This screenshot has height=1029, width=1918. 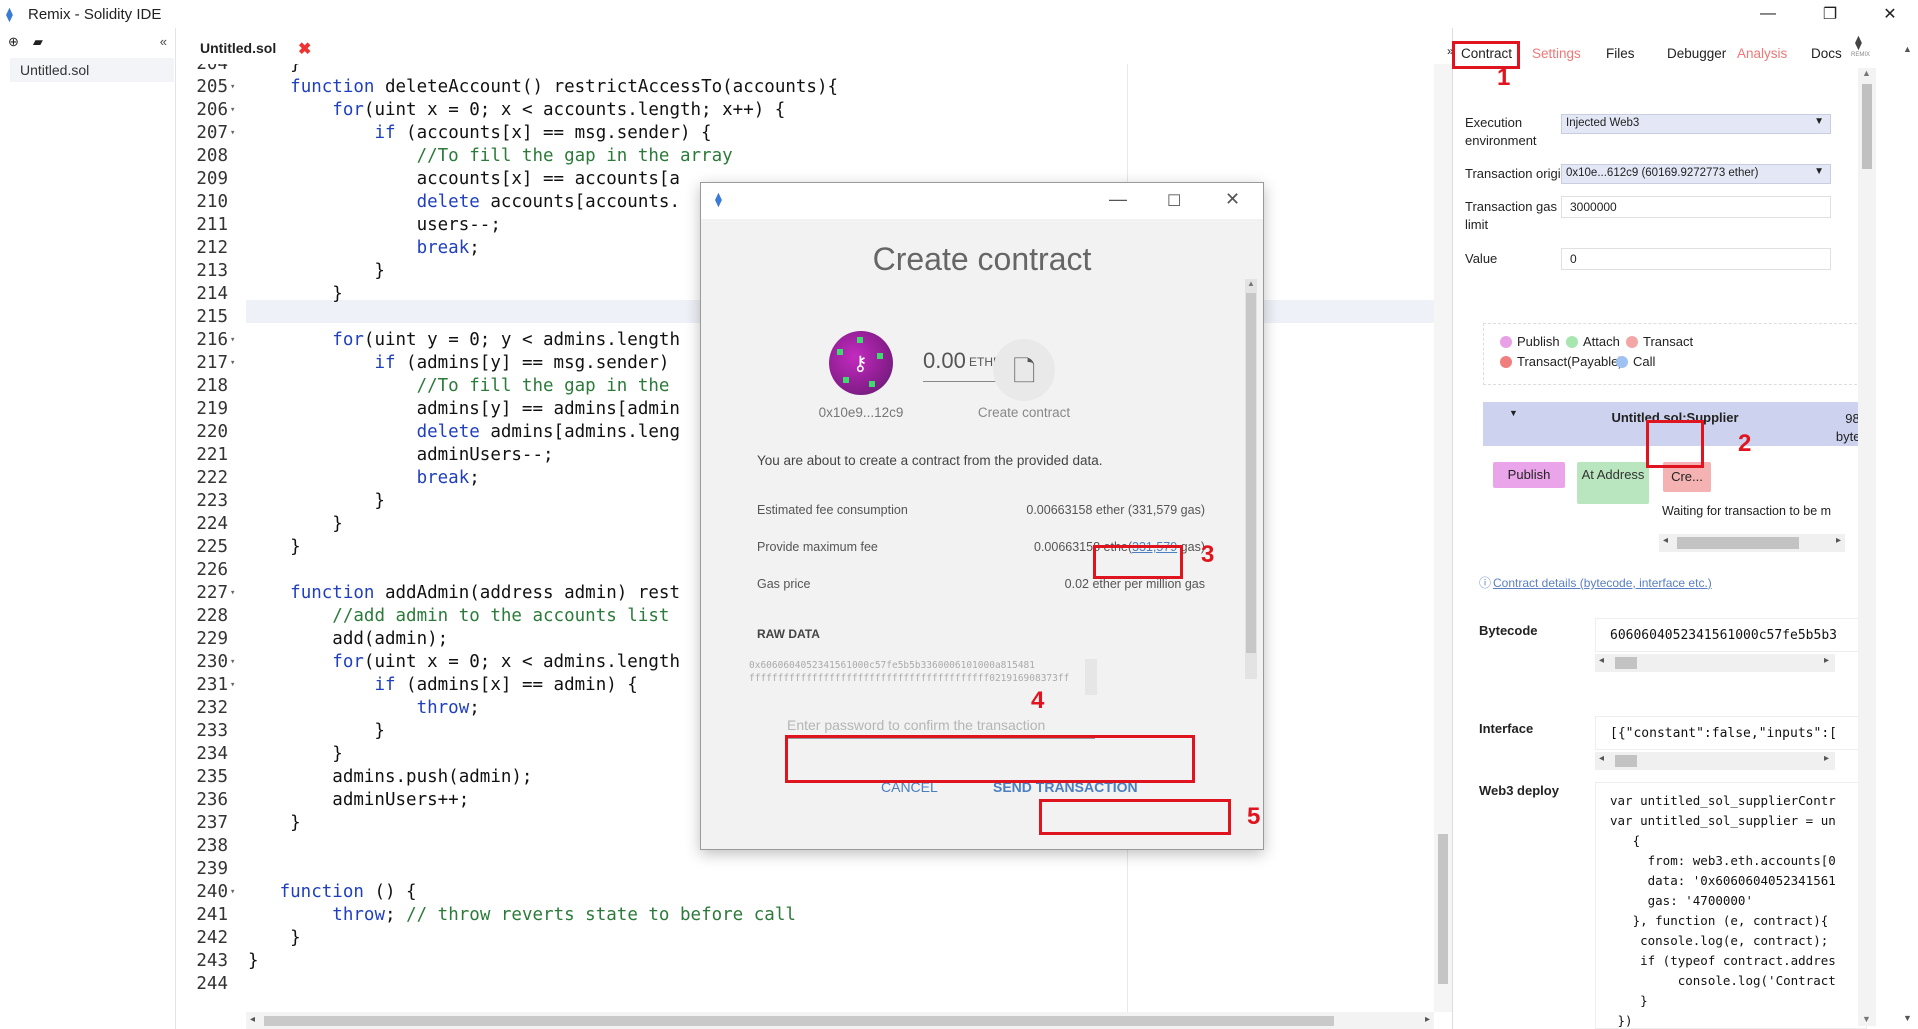 What do you see at coordinates (304, 49) in the screenshot?
I see `close-tab-icon: ✖` at bounding box center [304, 49].